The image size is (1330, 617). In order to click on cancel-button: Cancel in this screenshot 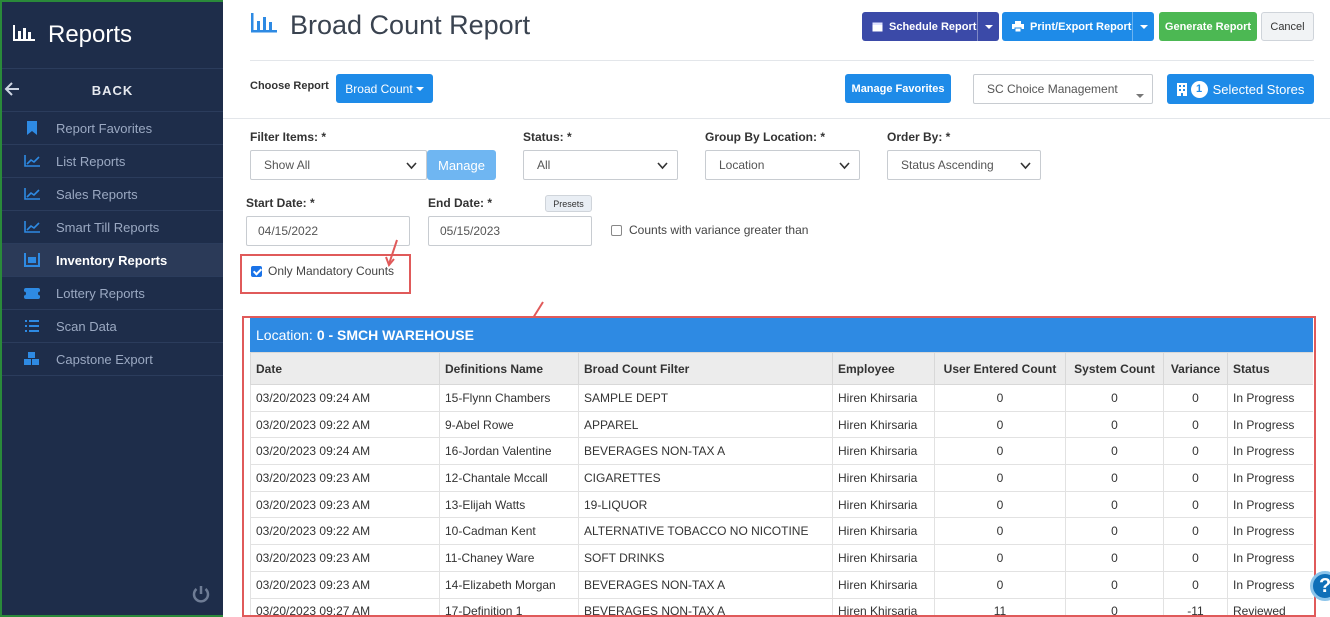, I will do `click(1287, 26)`.